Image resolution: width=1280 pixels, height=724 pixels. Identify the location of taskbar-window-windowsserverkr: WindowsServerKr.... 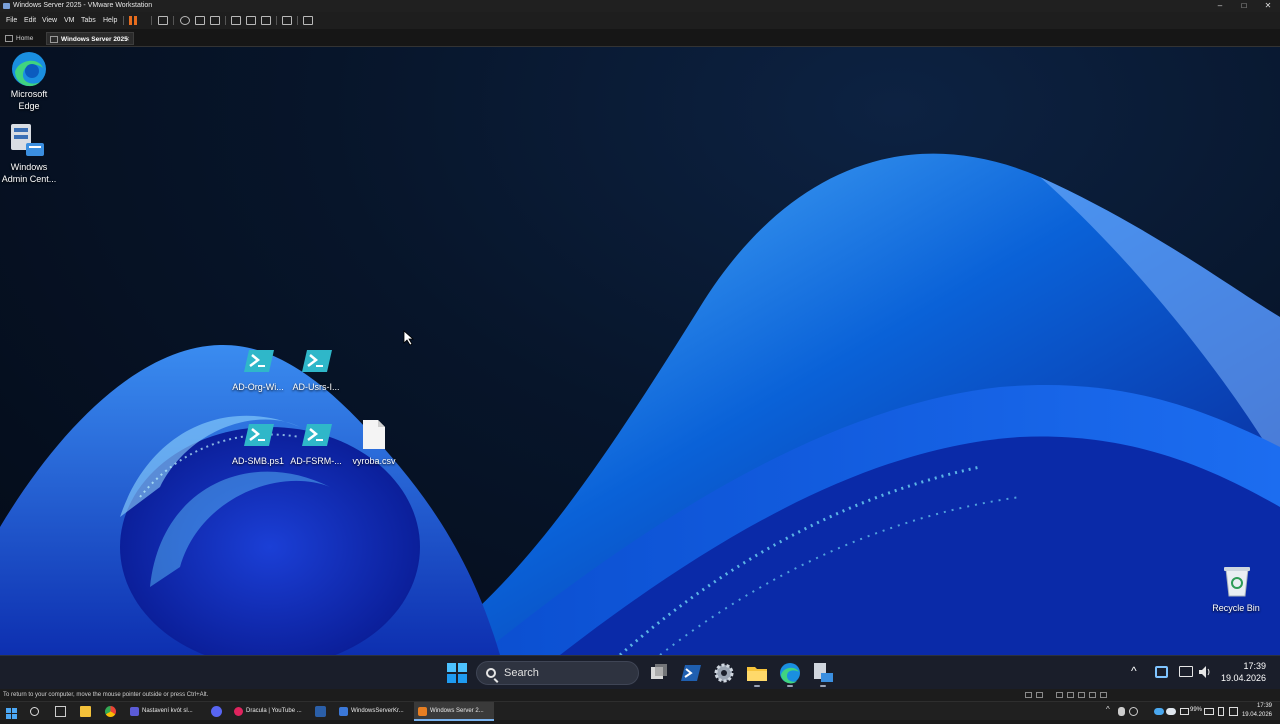
(373, 711).